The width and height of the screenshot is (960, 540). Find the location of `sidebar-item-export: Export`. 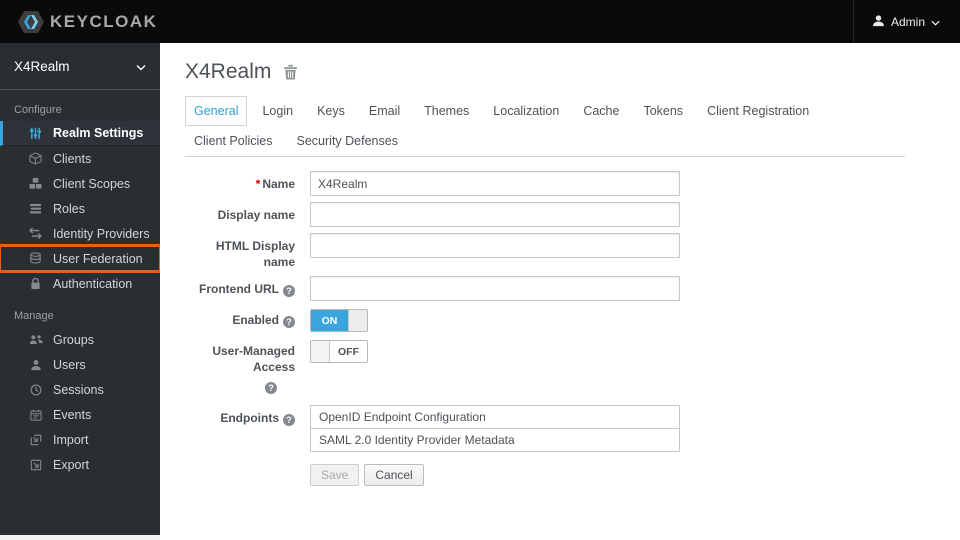

sidebar-item-export: Export is located at coordinates (80, 464).